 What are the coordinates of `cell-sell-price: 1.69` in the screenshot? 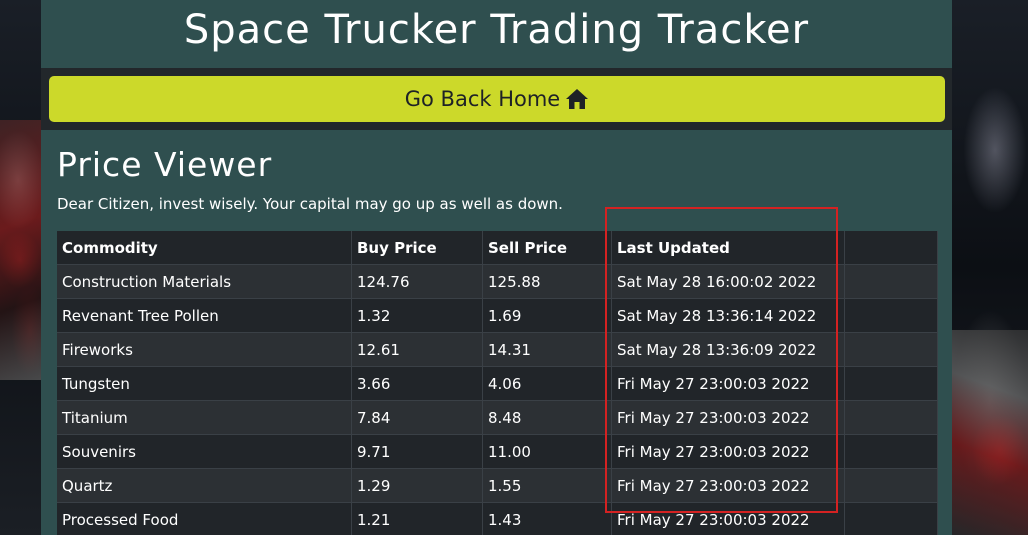 It's located at (547, 315).